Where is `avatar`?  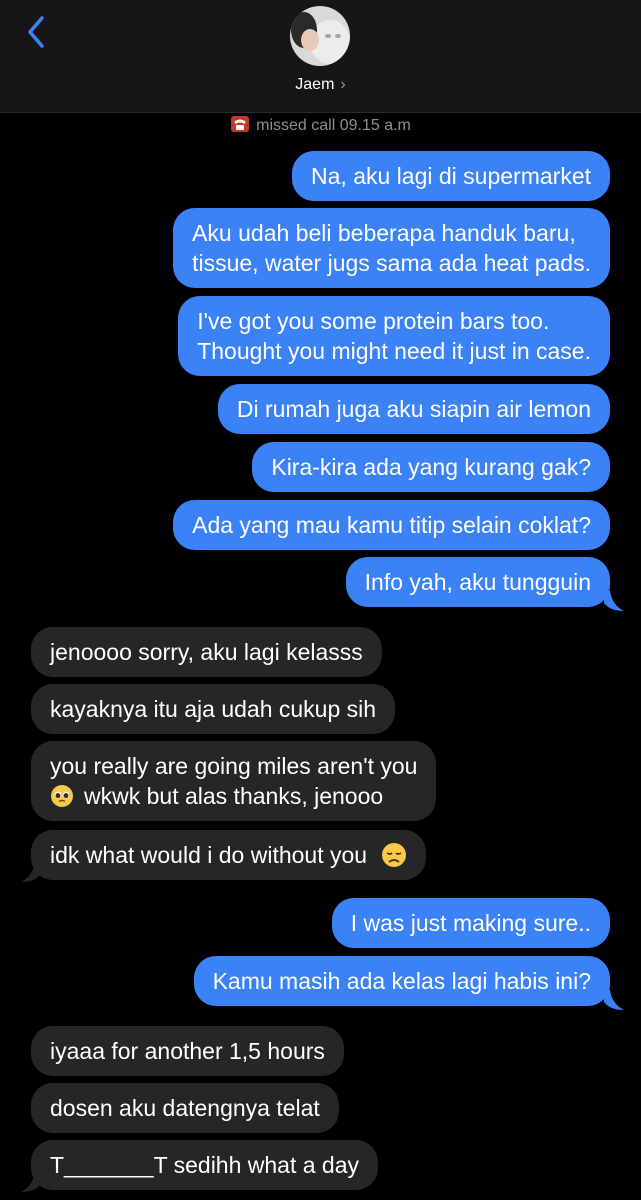 avatar is located at coordinates (320, 36).